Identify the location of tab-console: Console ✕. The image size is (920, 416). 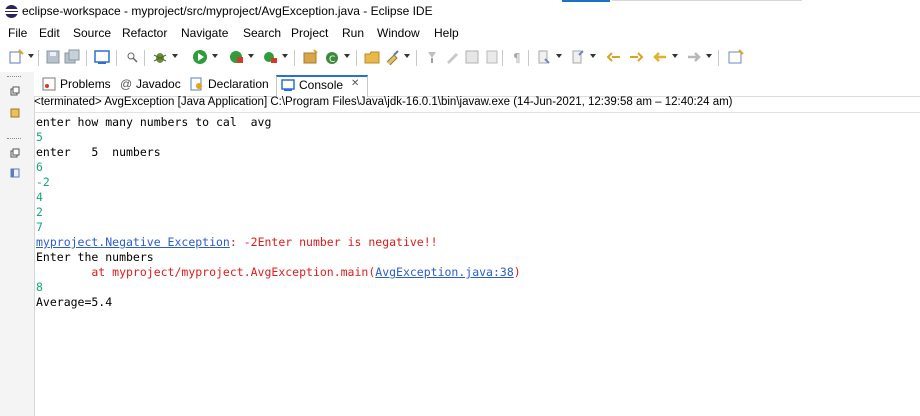
(322, 86).